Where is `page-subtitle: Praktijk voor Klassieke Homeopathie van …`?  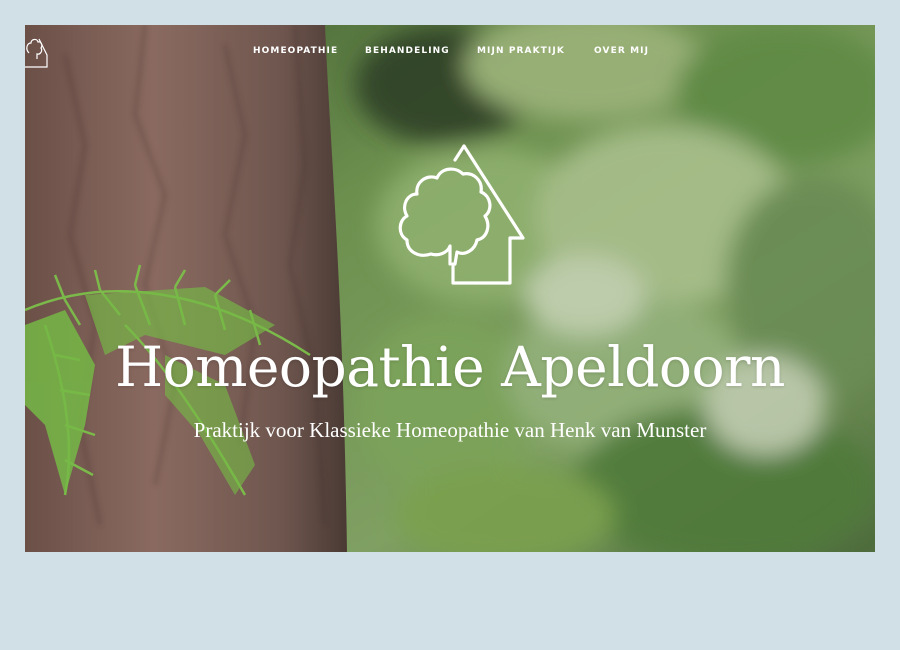 page-subtitle: Praktijk voor Klassieke Homeopathie van … is located at coordinates (450, 430).